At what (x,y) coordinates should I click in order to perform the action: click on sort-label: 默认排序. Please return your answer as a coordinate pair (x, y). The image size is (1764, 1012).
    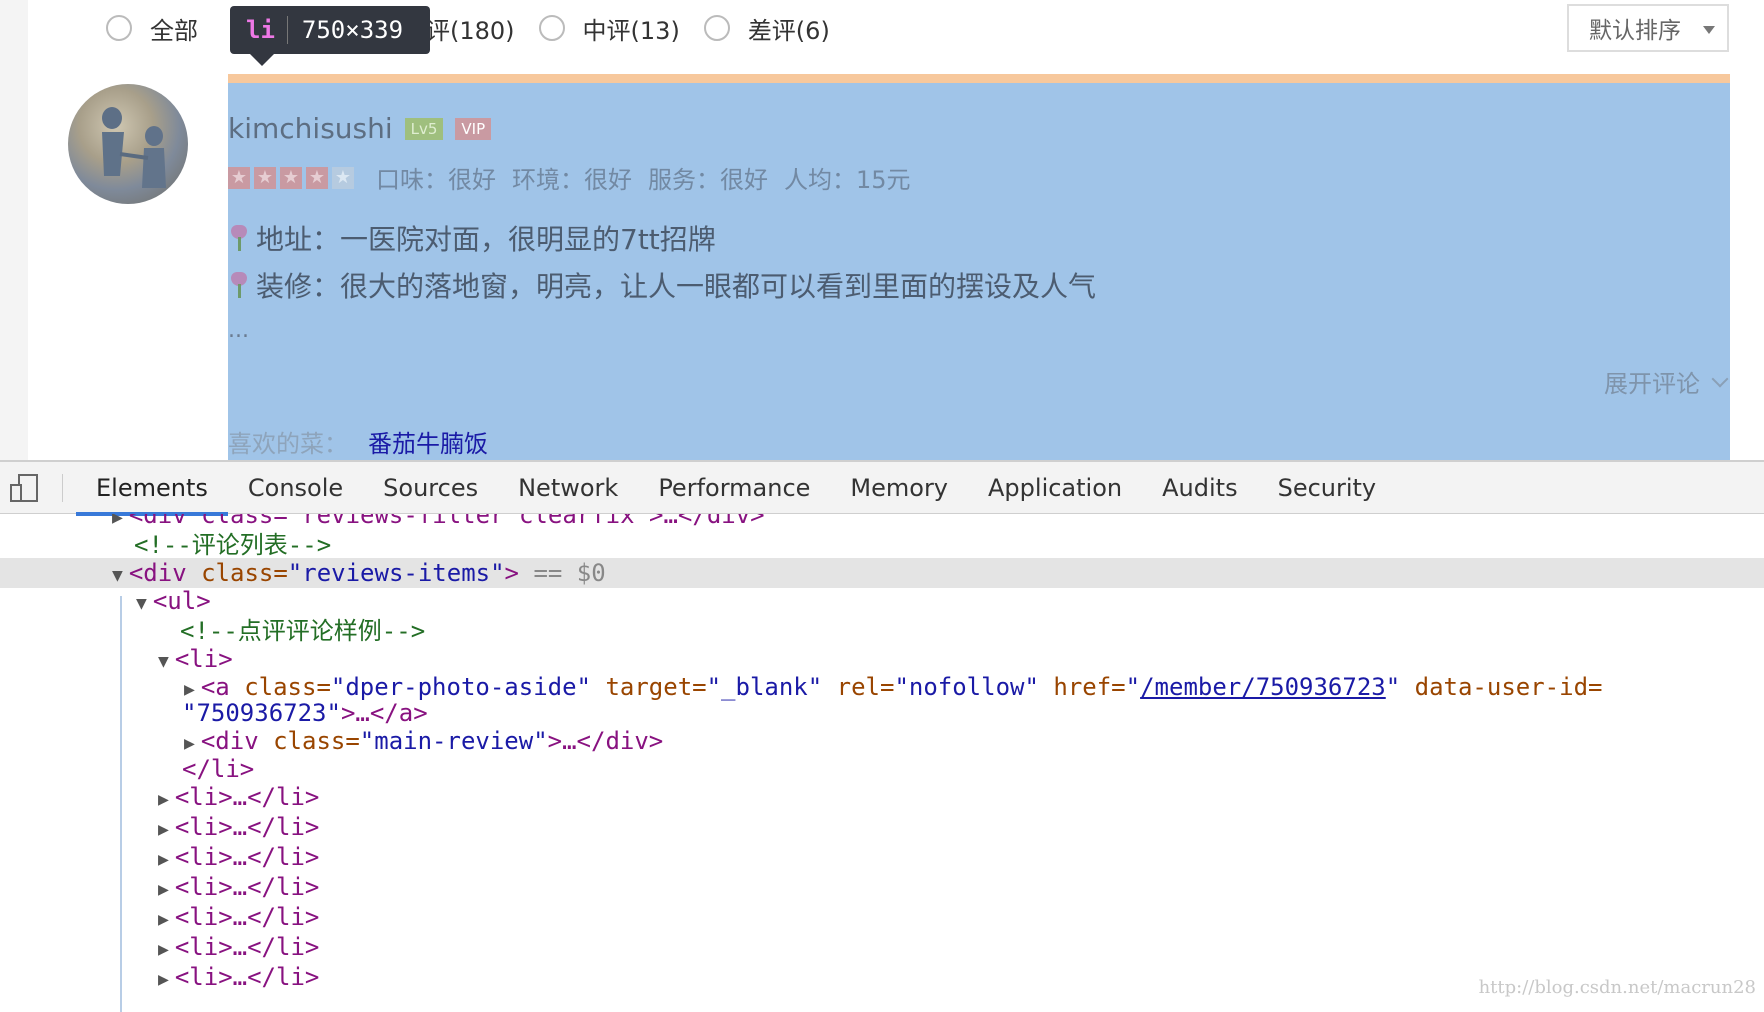
    Looking at the image, I should click on (1635, 31).